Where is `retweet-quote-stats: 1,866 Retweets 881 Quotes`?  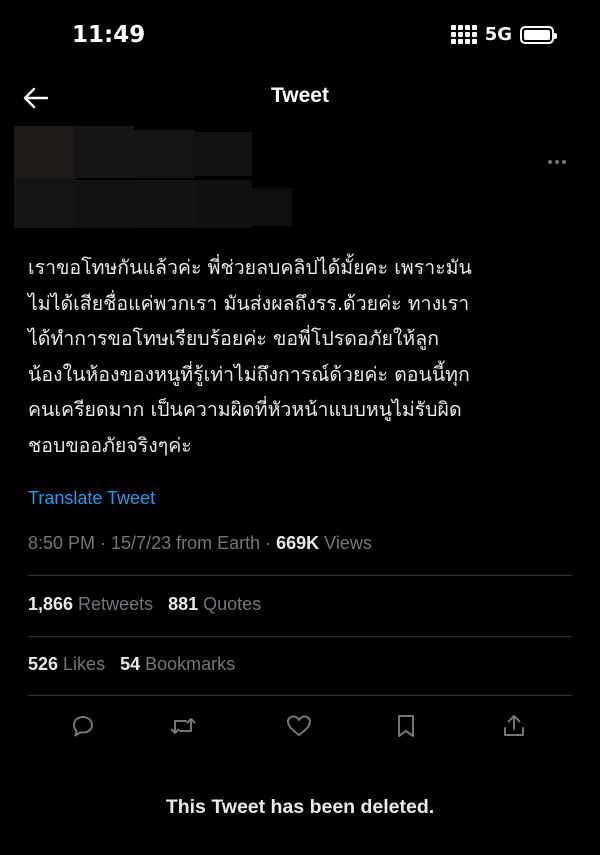
retweet-quote-stats: 1,866 Retweets 881 Quotes is located at coordinates (144, 604).